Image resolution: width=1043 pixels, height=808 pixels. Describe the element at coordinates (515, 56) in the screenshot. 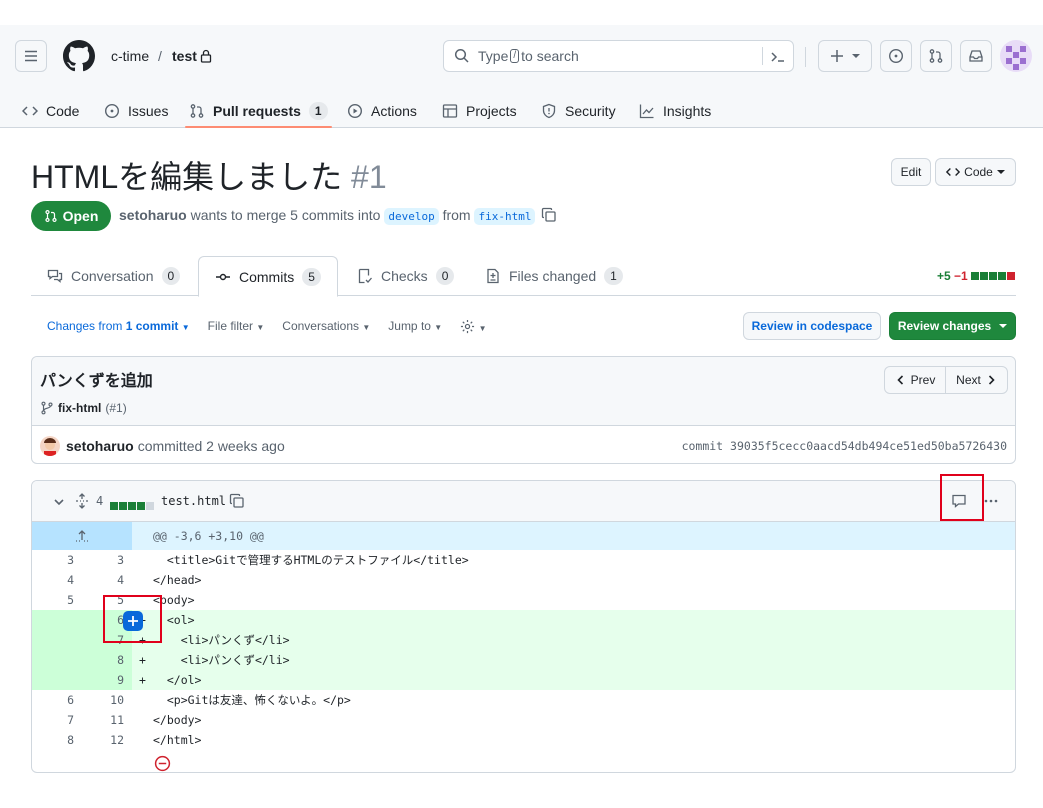

I see `search-shortcut-key: /` at that location.